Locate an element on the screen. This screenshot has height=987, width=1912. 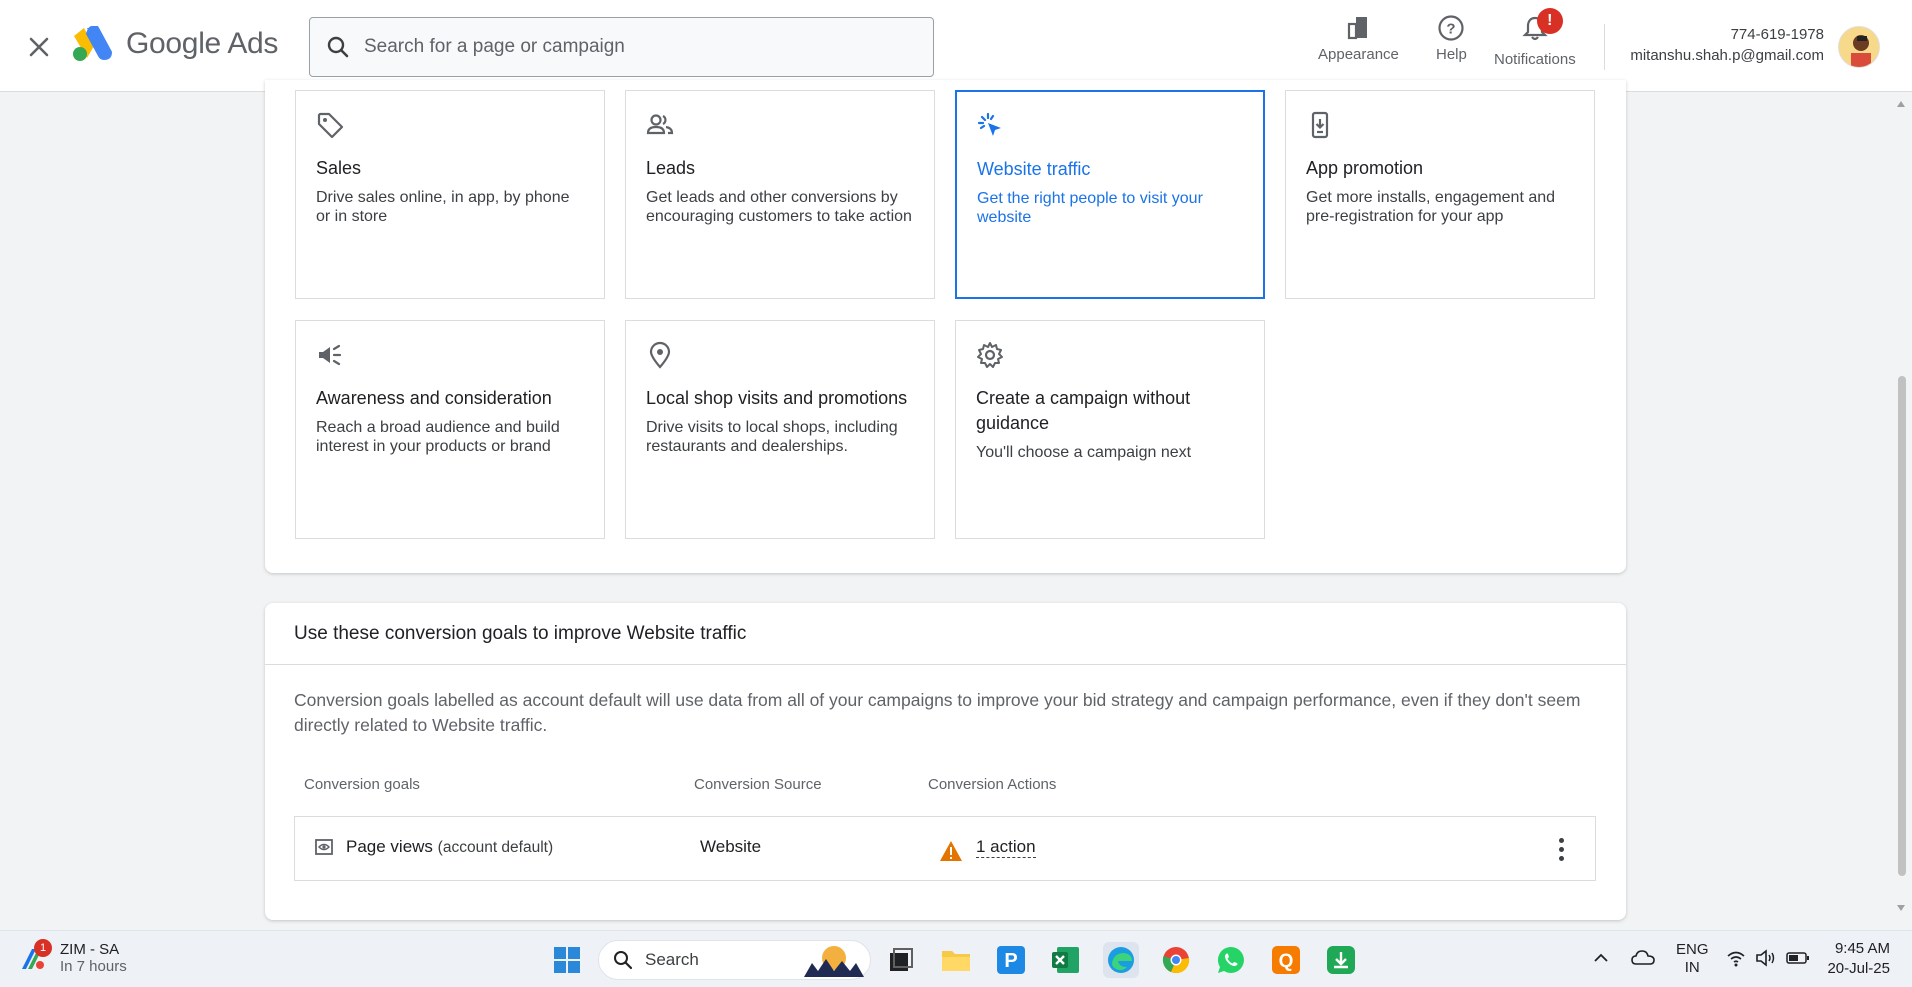
objective-title: Website traffic is located at coordinates (1034, 169).